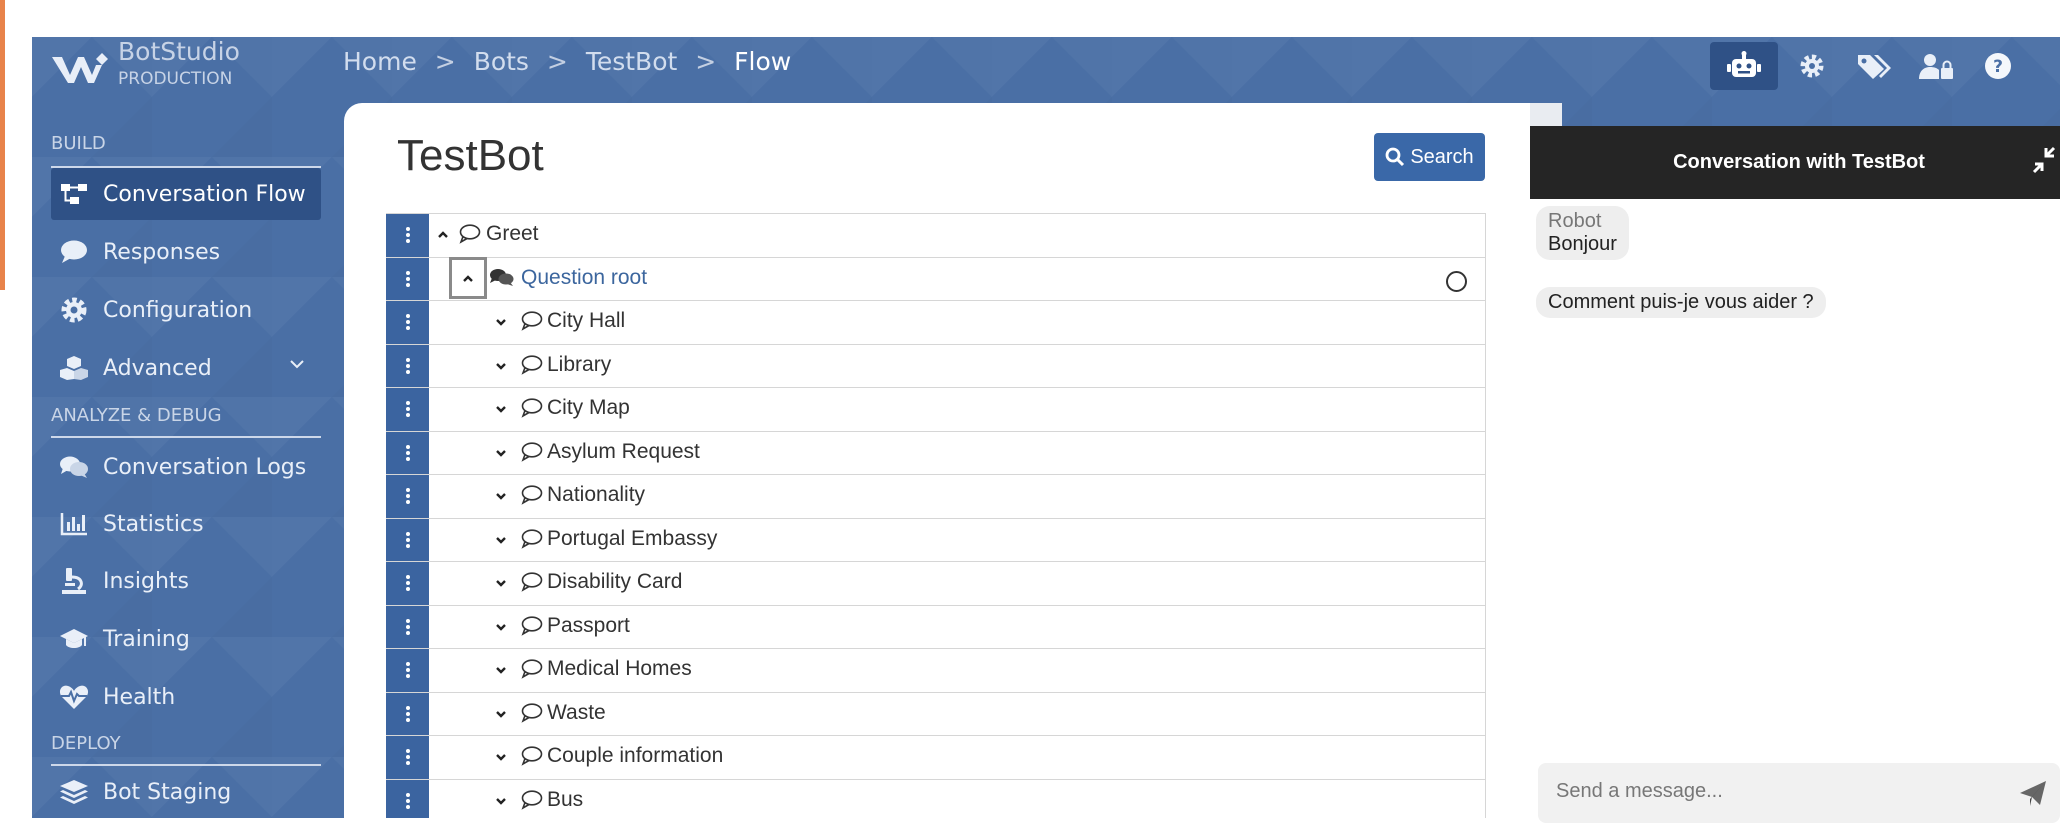 The image size is (2060, 826). What do you see at coordinates (936, 497) in the screenshot?
I see `tree-row: Nationality` at bounding box center [936, 497].